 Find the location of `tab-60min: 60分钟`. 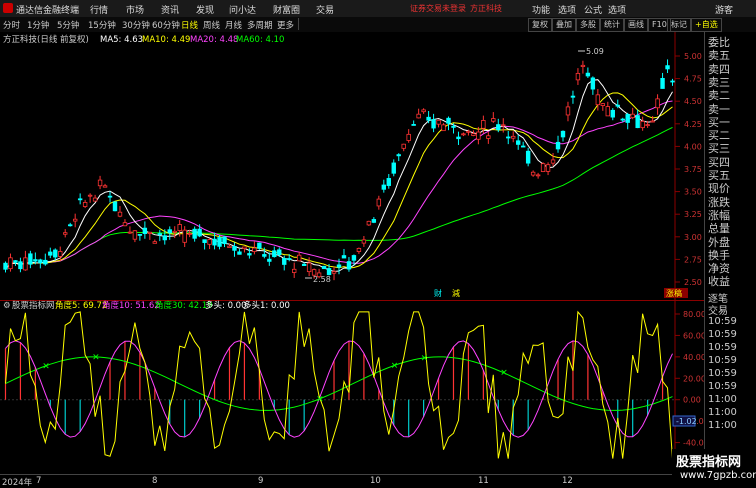

tab-60min: 60分钟 is located at coordinates (166, 25).